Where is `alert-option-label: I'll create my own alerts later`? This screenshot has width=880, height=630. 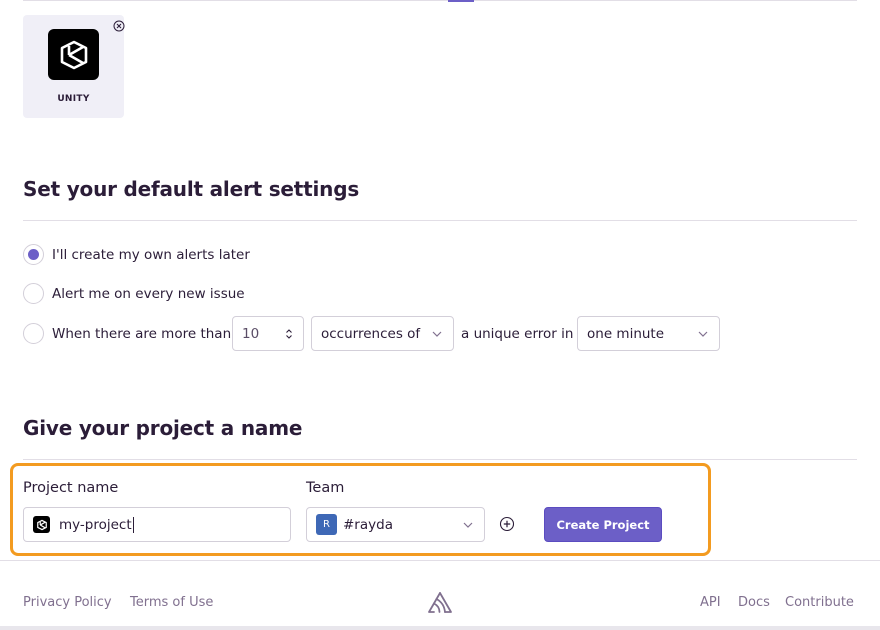 alert-option-label: I'll create my own alerts later is located at coordinates (151, 254).